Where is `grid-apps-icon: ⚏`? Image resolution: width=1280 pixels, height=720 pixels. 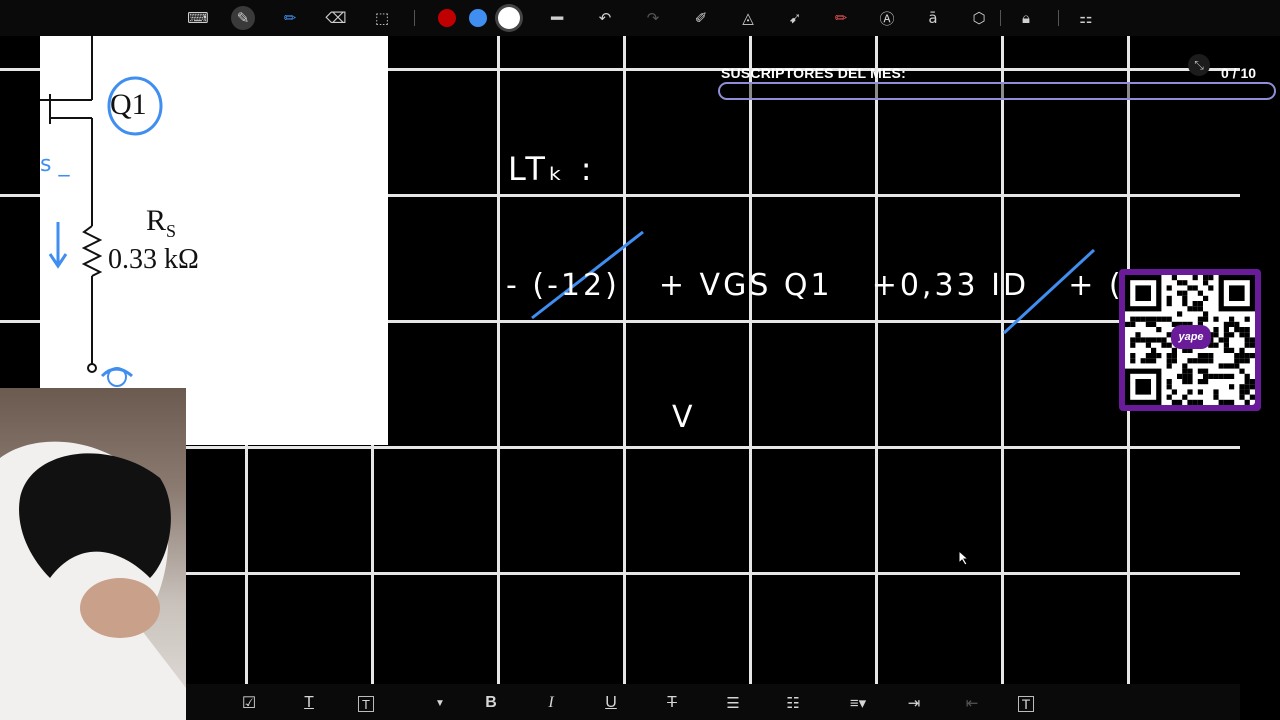
grid-apps-icon: ⚏ is located at coordinates (1086, 18).